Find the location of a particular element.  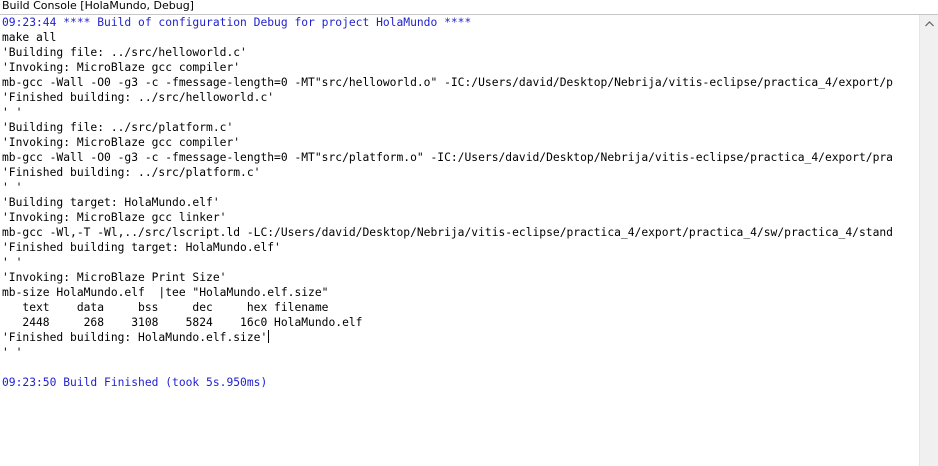

text-caret is located at coordinates (269, 336).